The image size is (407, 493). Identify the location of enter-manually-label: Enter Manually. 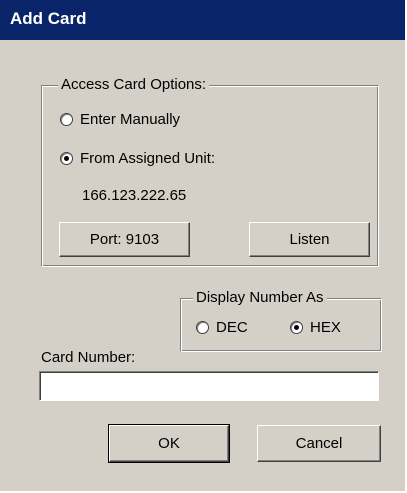
(130, 119).